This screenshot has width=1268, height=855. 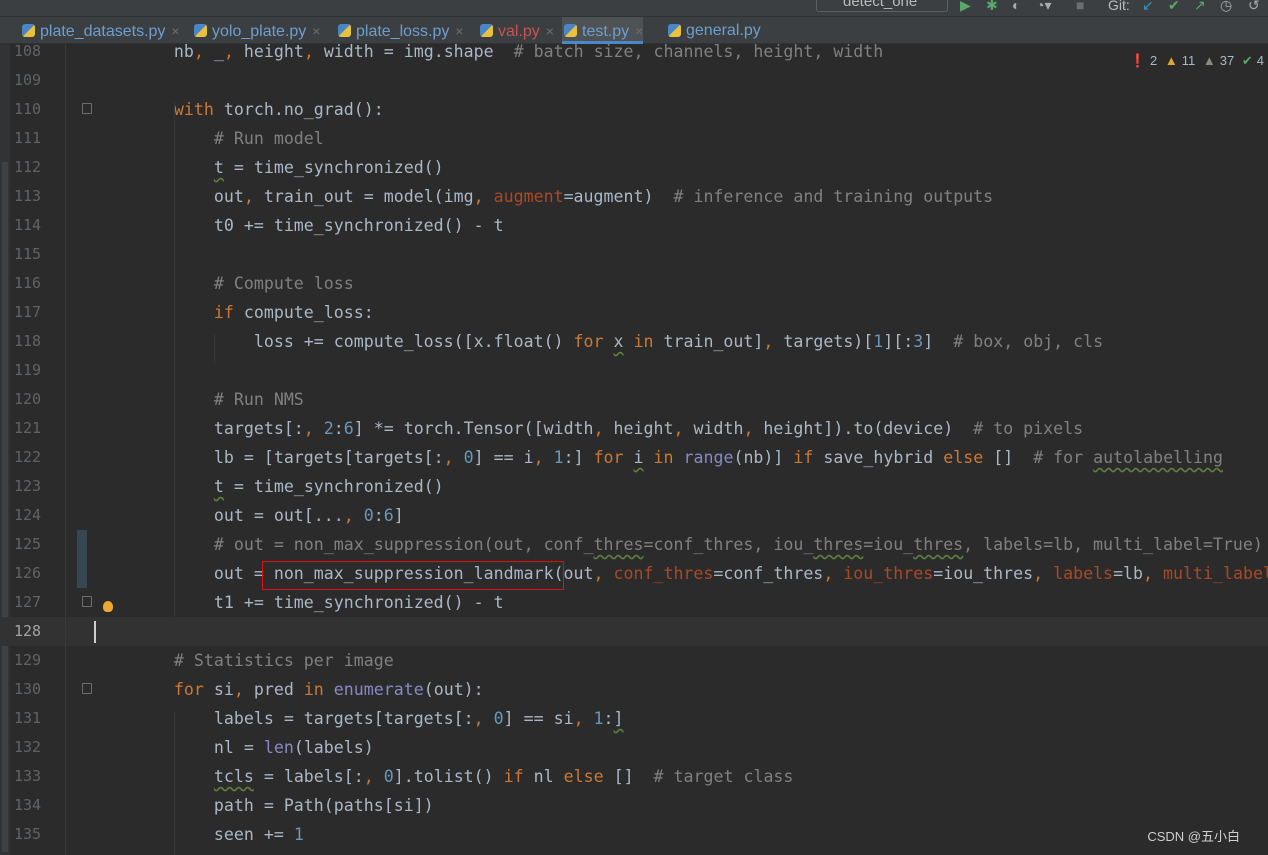 What do you see at coordinates (1080, 6) in the screenshot?
I see `stop-icon: ■` at bounding box center [1080, 6].